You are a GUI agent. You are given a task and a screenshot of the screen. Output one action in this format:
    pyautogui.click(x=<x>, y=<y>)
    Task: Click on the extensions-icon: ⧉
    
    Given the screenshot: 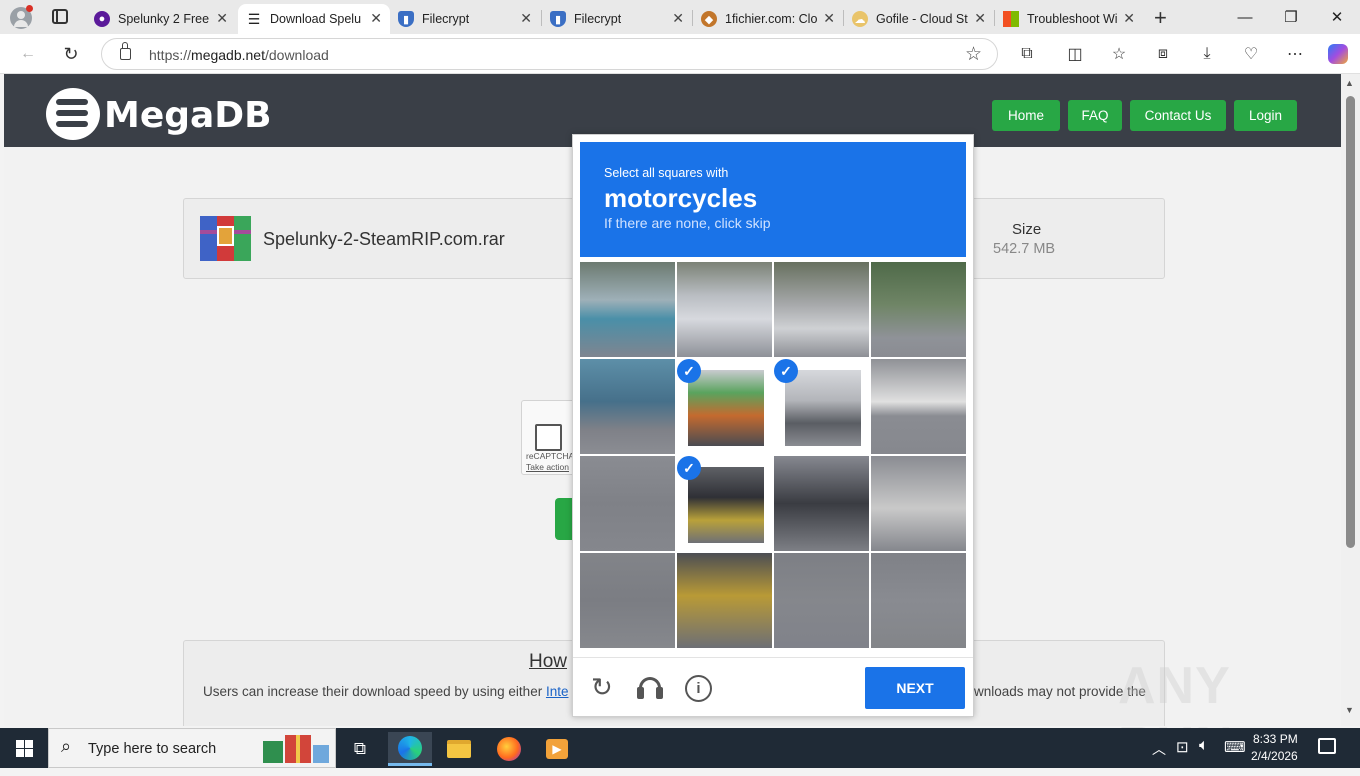 What is the action you would take?
    pyautogui.click(x=1027, y=54)
    